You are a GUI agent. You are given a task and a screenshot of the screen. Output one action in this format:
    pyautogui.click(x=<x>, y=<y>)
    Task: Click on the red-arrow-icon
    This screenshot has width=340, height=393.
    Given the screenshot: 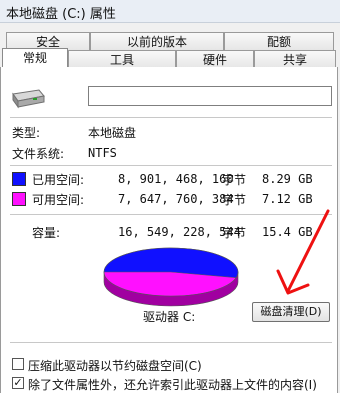 What is the action you would take?
    pyautogui.click(x=303, y=252)
    